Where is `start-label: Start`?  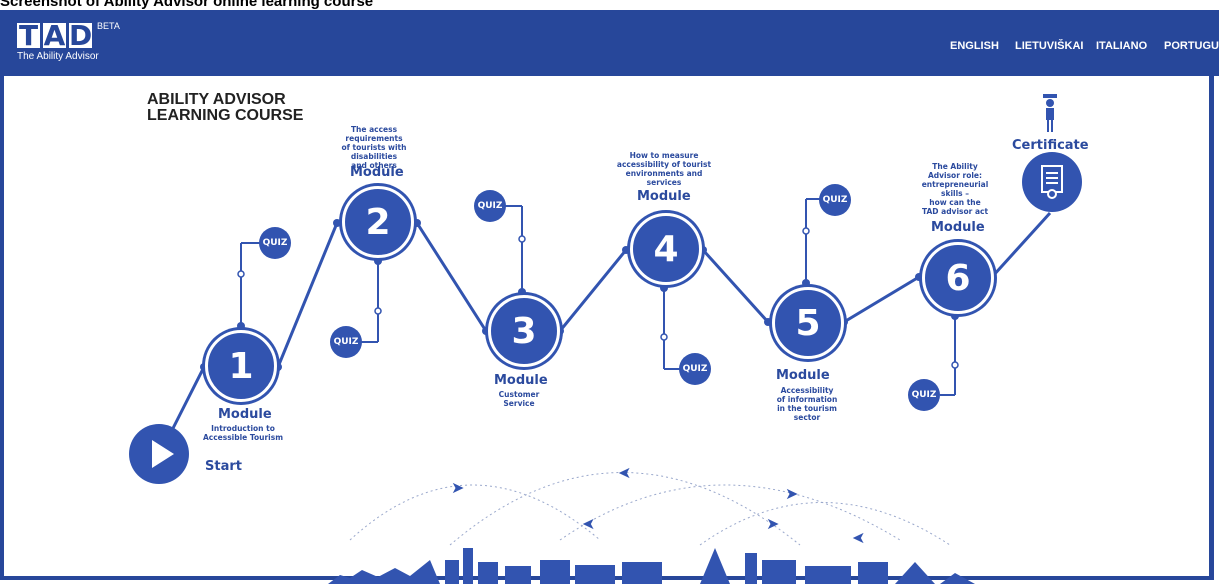 start-label: Start is located at coordinates (223, 466).